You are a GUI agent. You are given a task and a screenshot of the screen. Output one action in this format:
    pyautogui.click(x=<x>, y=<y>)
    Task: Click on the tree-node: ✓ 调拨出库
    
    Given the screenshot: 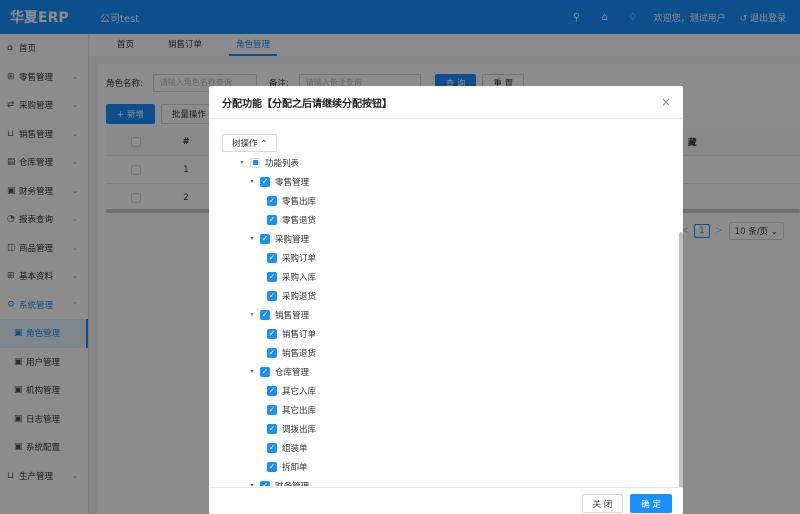 What is the action you would take?
    pyautogui.click(x=291, y=428)
    